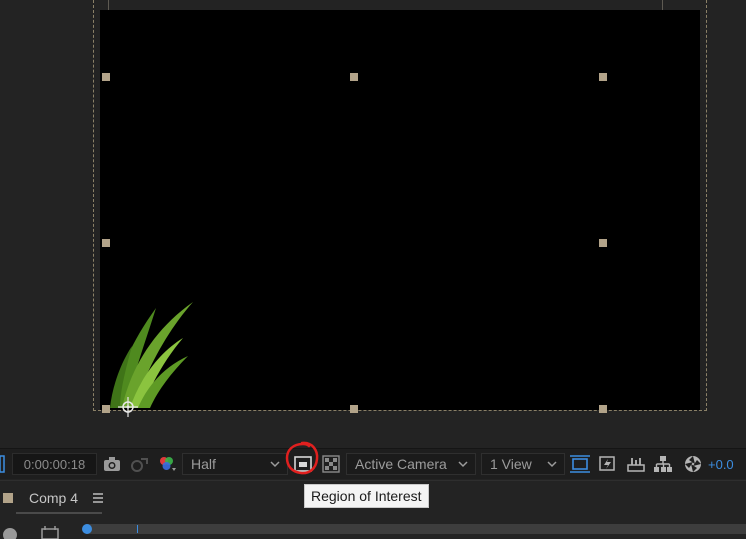 The image size is (746, 539). Describe the element at coordinates (59, 513) in the screenshot. I see `tab-active-indicator` at that location.